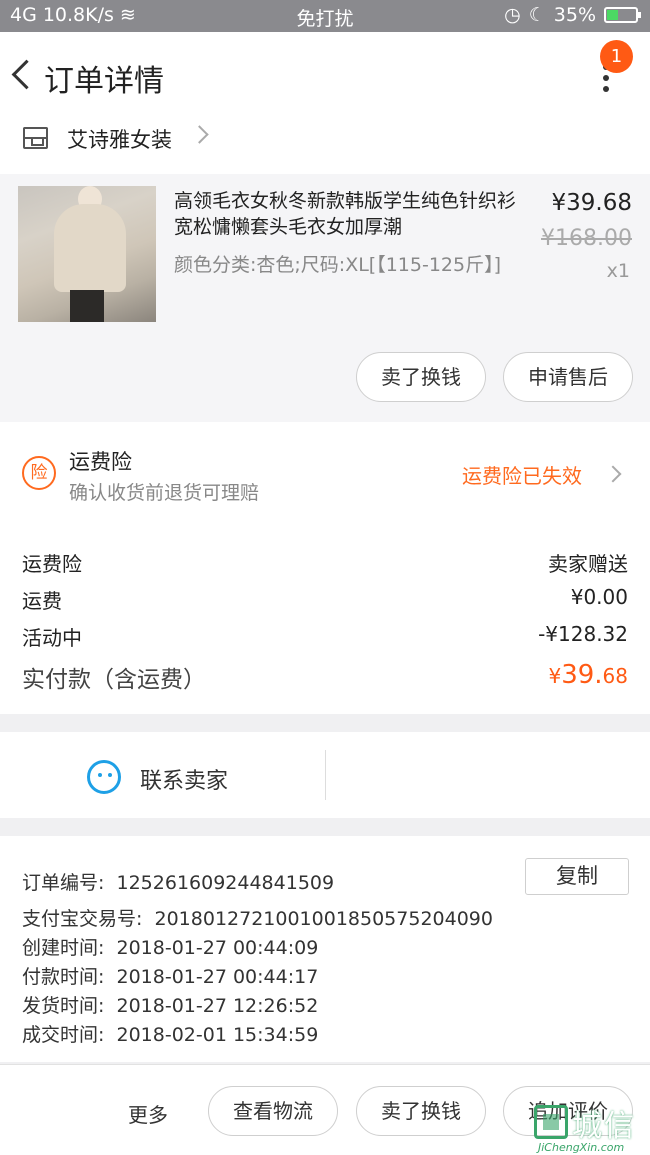 This screenshot has width=650, height=1155. I want to click on watermark-subtext: JiChengXin.com, so click(581, 1147).